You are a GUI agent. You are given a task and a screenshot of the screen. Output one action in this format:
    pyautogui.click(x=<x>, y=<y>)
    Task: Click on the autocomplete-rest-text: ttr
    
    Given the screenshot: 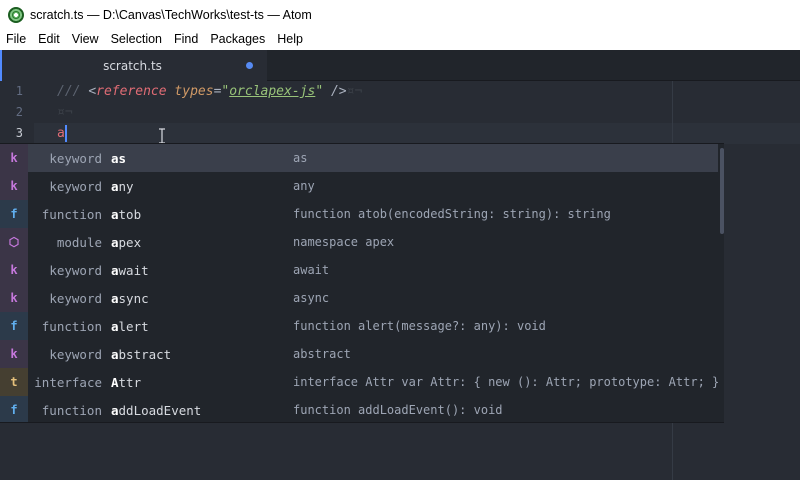 What is the action you would take?
    pyautogui.click(x=130, y=382)
    